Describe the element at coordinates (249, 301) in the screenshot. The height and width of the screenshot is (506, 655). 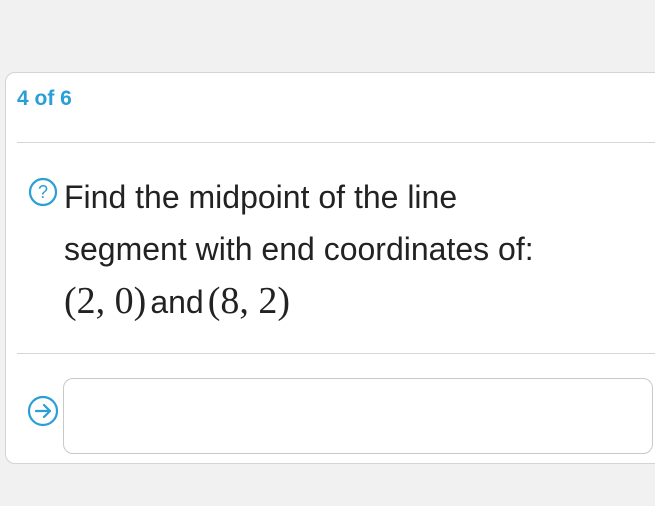
I see `point-2: (8, 2)` at that location.